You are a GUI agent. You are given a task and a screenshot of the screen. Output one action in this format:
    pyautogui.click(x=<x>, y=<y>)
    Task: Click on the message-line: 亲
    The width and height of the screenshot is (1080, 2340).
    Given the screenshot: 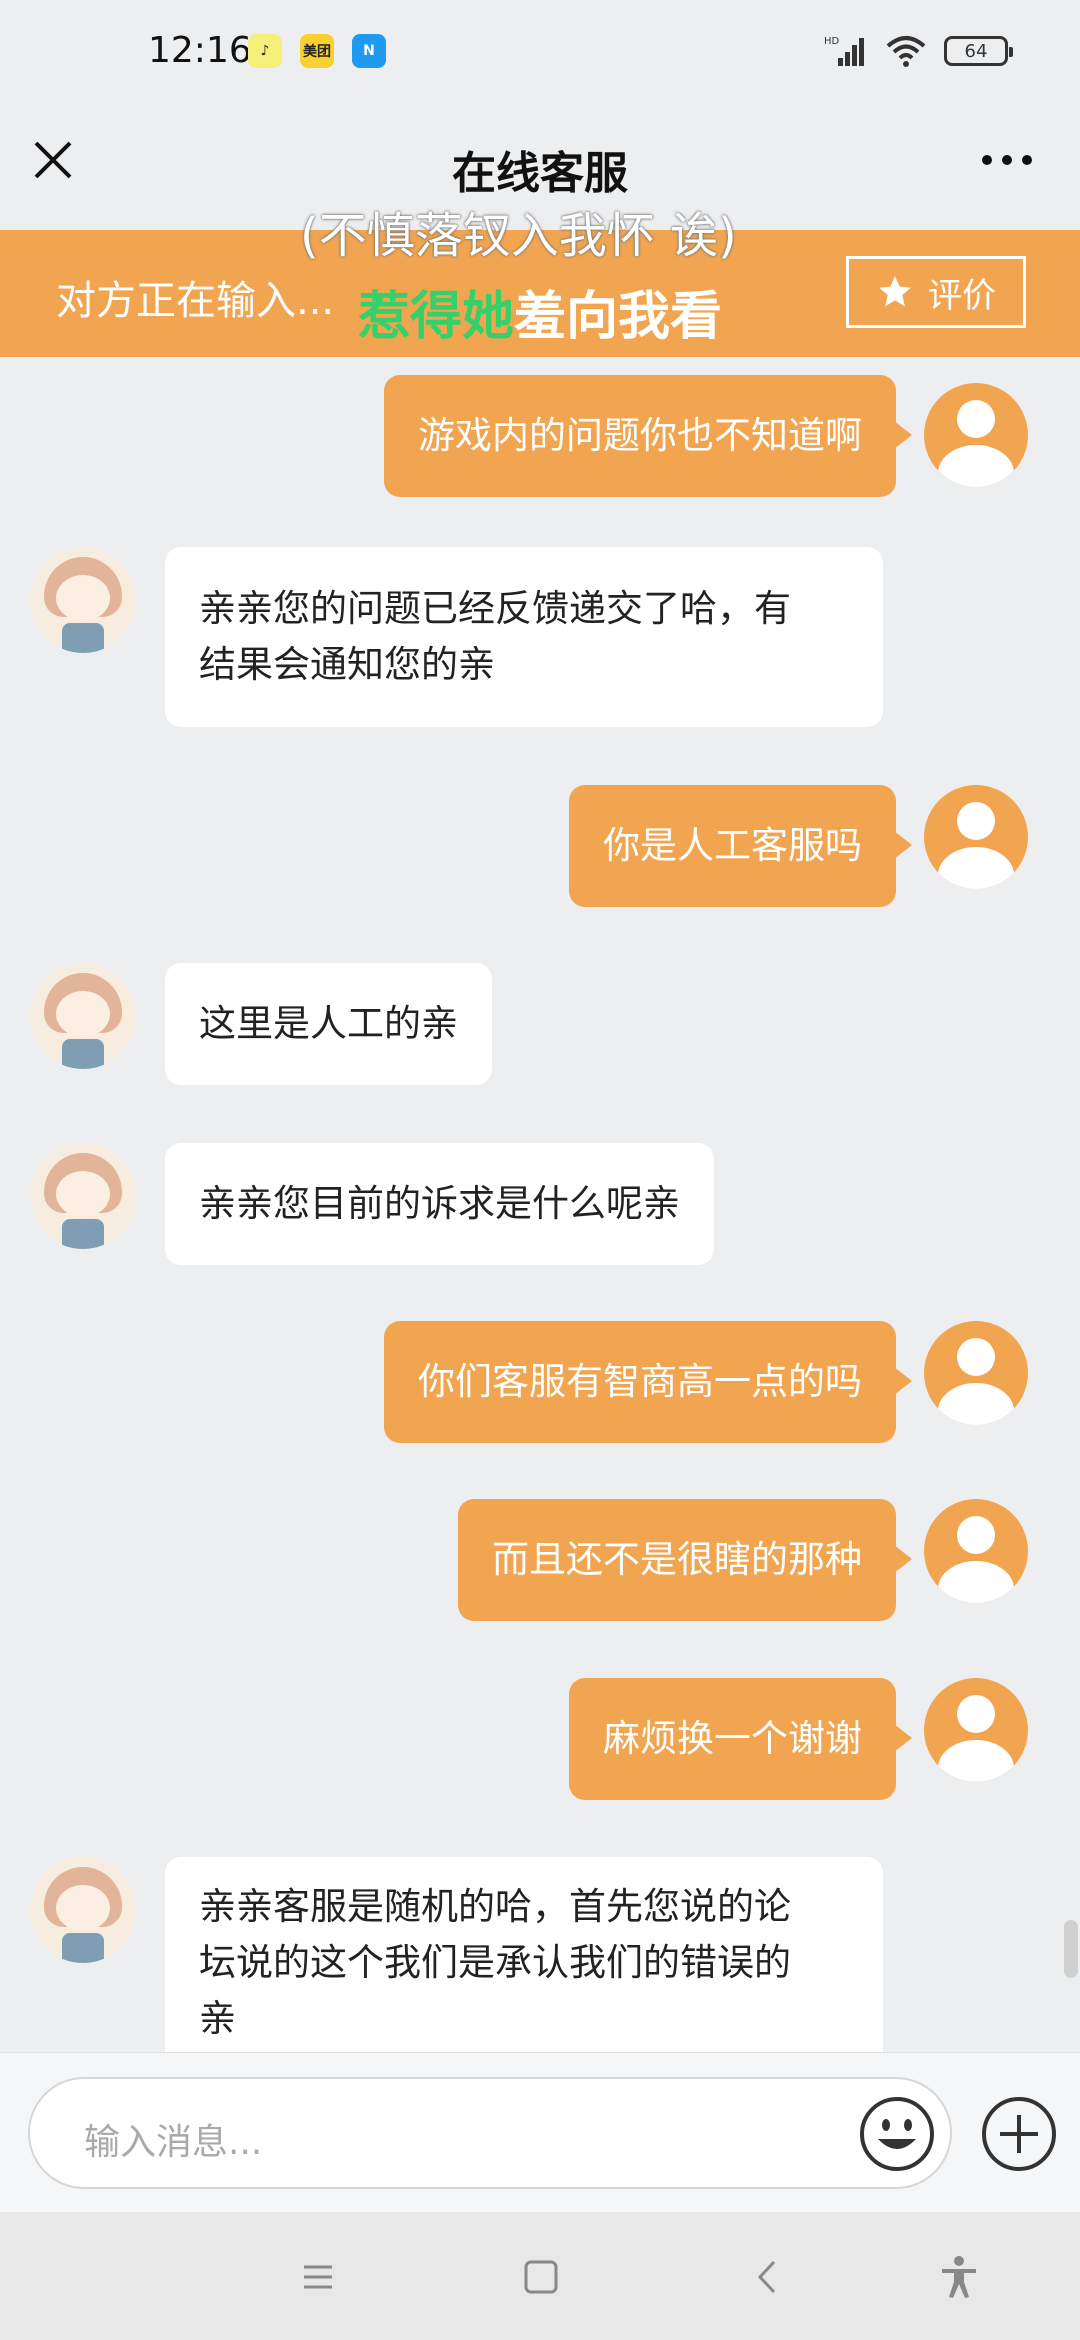 What is the action you would take?
    pyautogui.click(x=217, y=2018)
    